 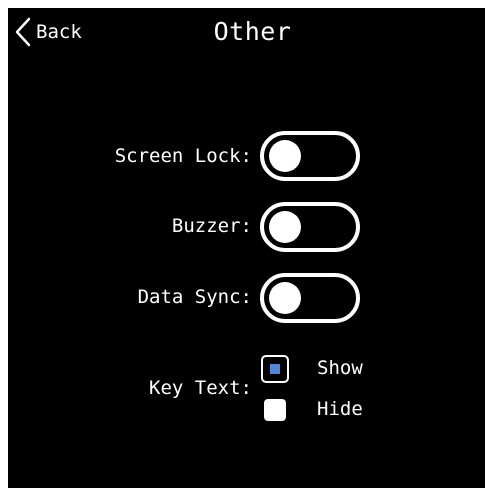 I want to click on key-text-show-radio, so click(x=275, y=369).